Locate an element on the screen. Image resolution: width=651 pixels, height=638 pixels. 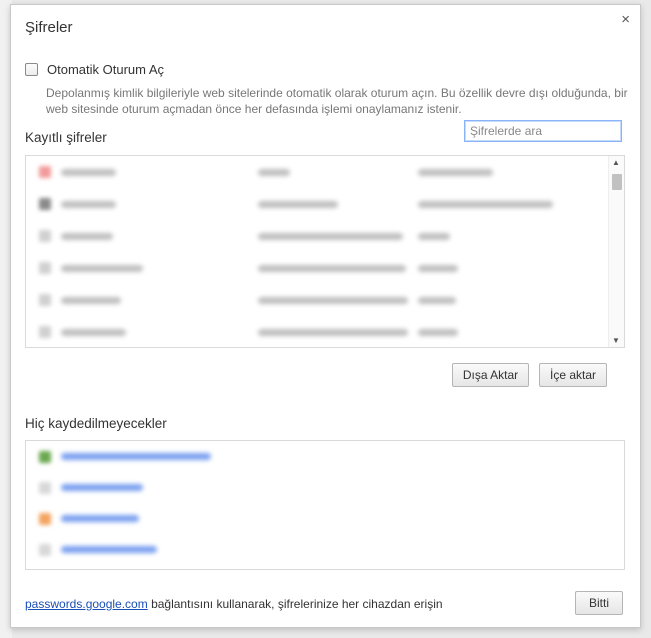
scrollbar-thumb is located at coordinates (617, 182).